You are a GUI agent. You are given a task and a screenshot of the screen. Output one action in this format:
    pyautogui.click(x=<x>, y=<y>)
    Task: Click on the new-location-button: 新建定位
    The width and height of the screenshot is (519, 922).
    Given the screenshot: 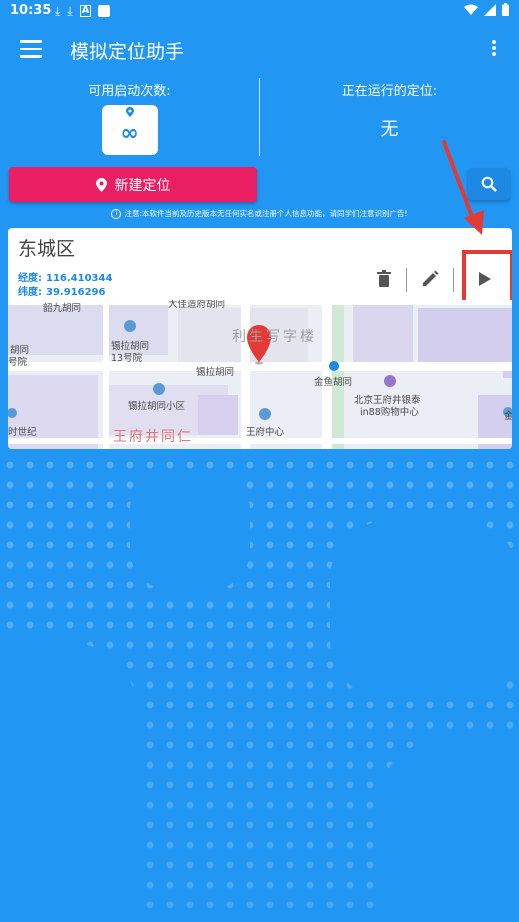 What is the action you would take?
    pyautogui.click(x=133, y=184)
    